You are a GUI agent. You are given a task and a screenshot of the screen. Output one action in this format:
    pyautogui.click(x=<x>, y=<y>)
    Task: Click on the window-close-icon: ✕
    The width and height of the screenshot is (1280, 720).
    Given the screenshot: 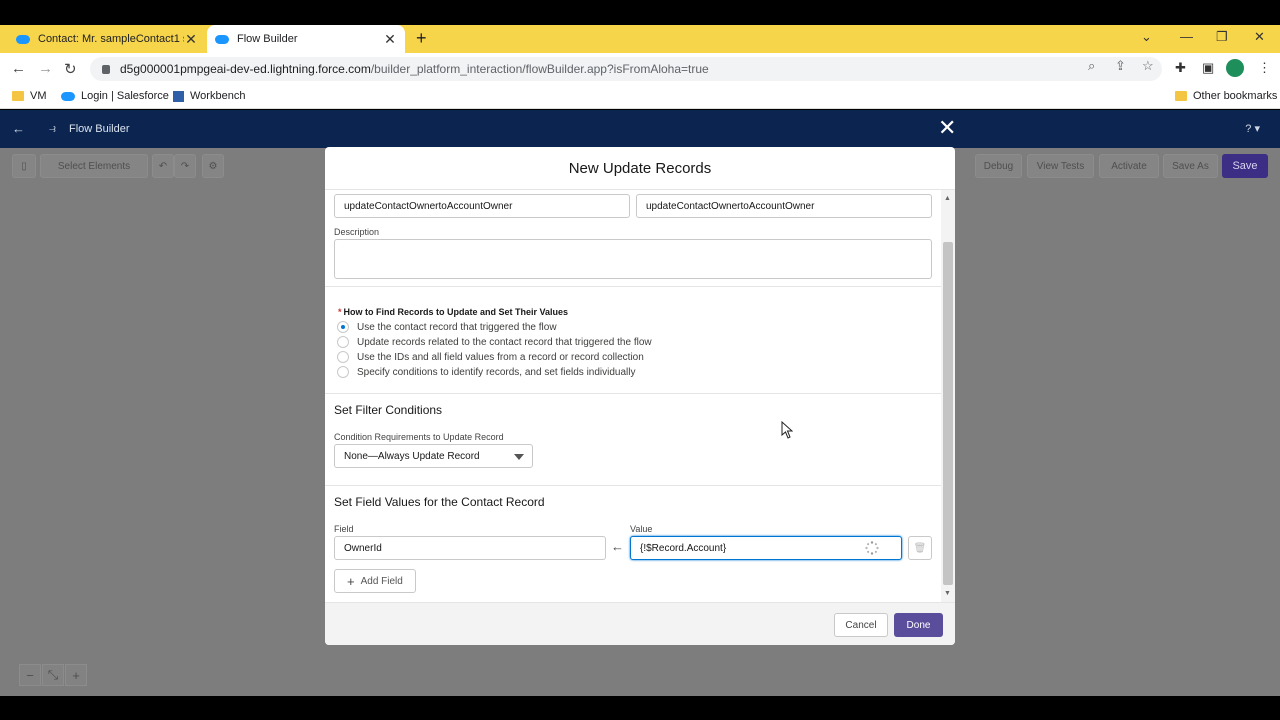 What is the action you would take?
    pyautogui.click(x=1259, y=37)
    